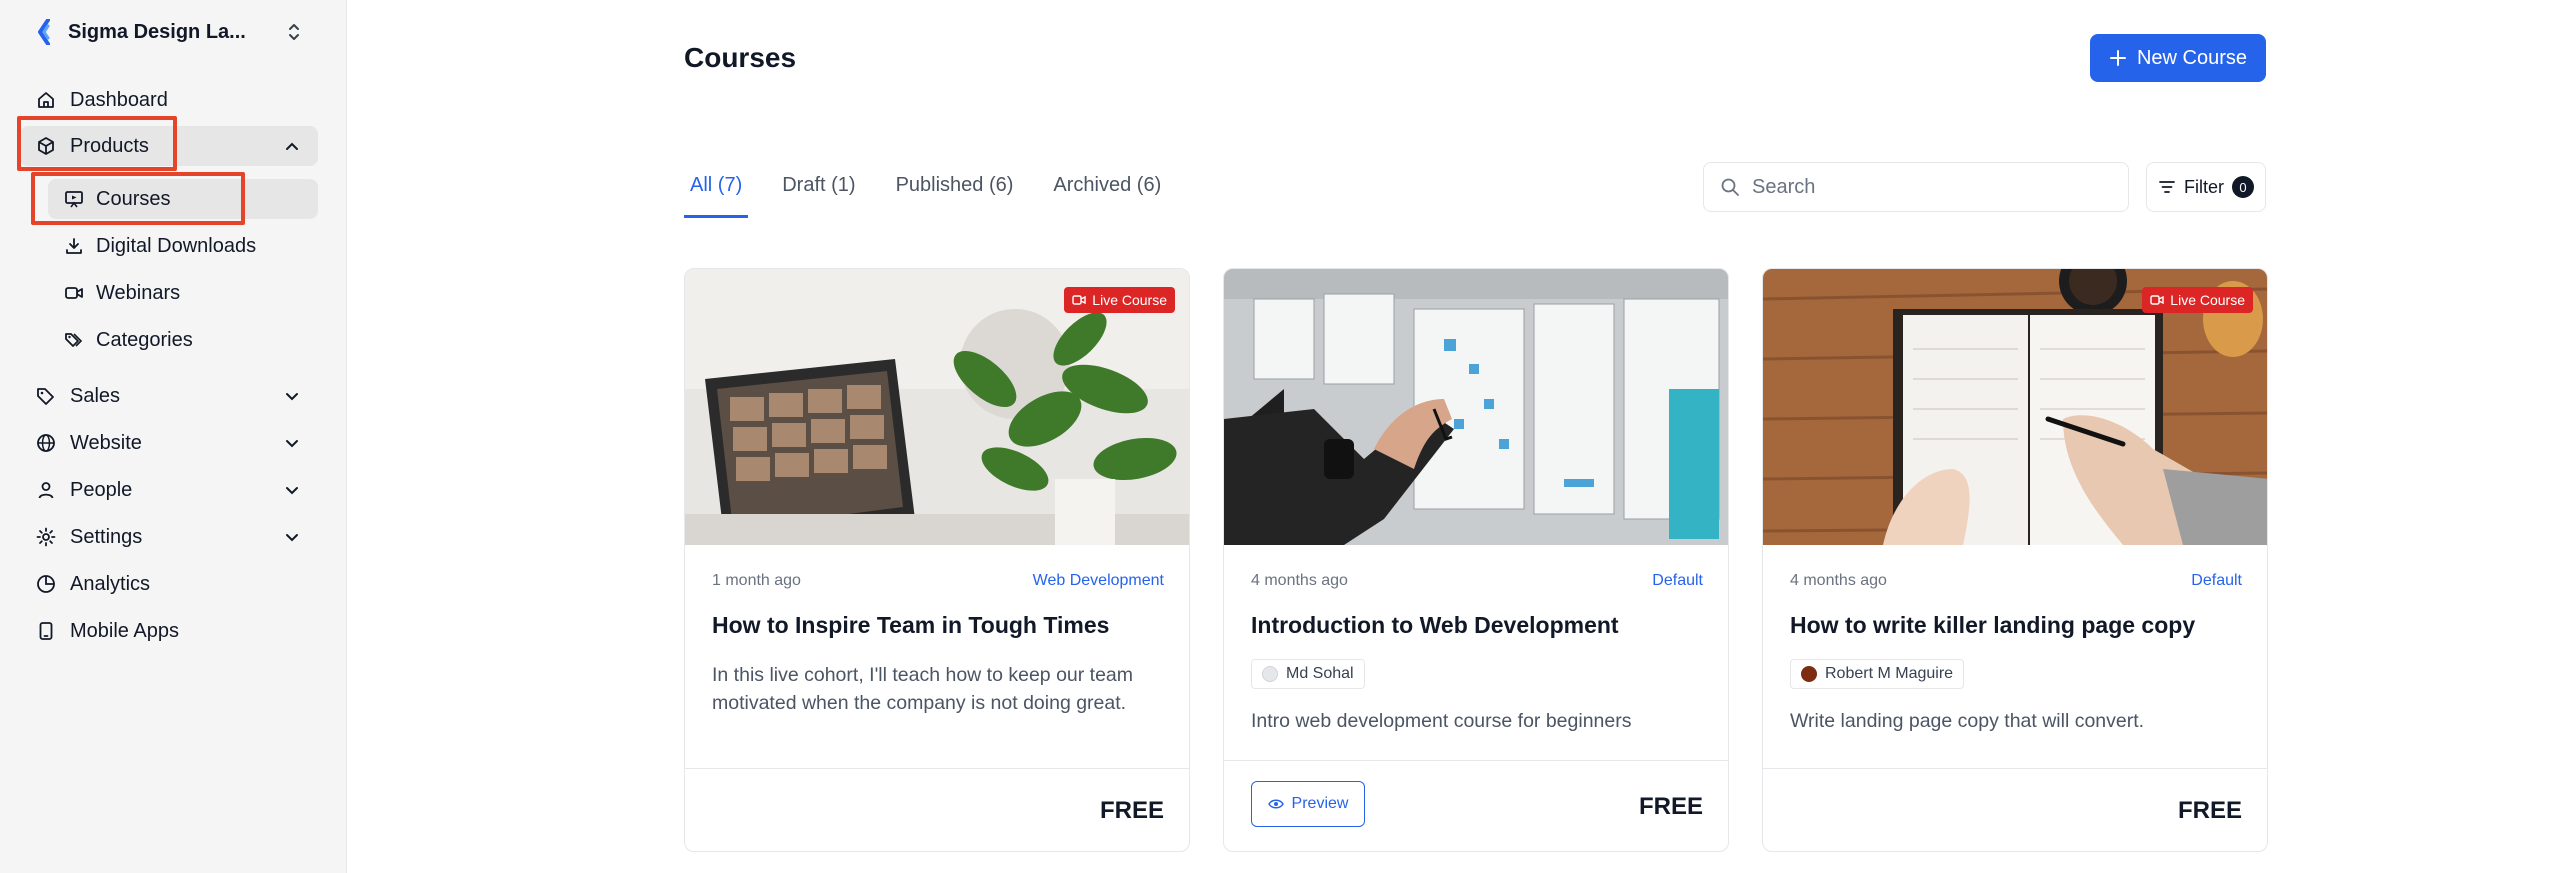 This screenshot has width=2560, height=873. Describe the element at coordinates (1730, 187) in the screenshot. I see `search-icon` at that location.